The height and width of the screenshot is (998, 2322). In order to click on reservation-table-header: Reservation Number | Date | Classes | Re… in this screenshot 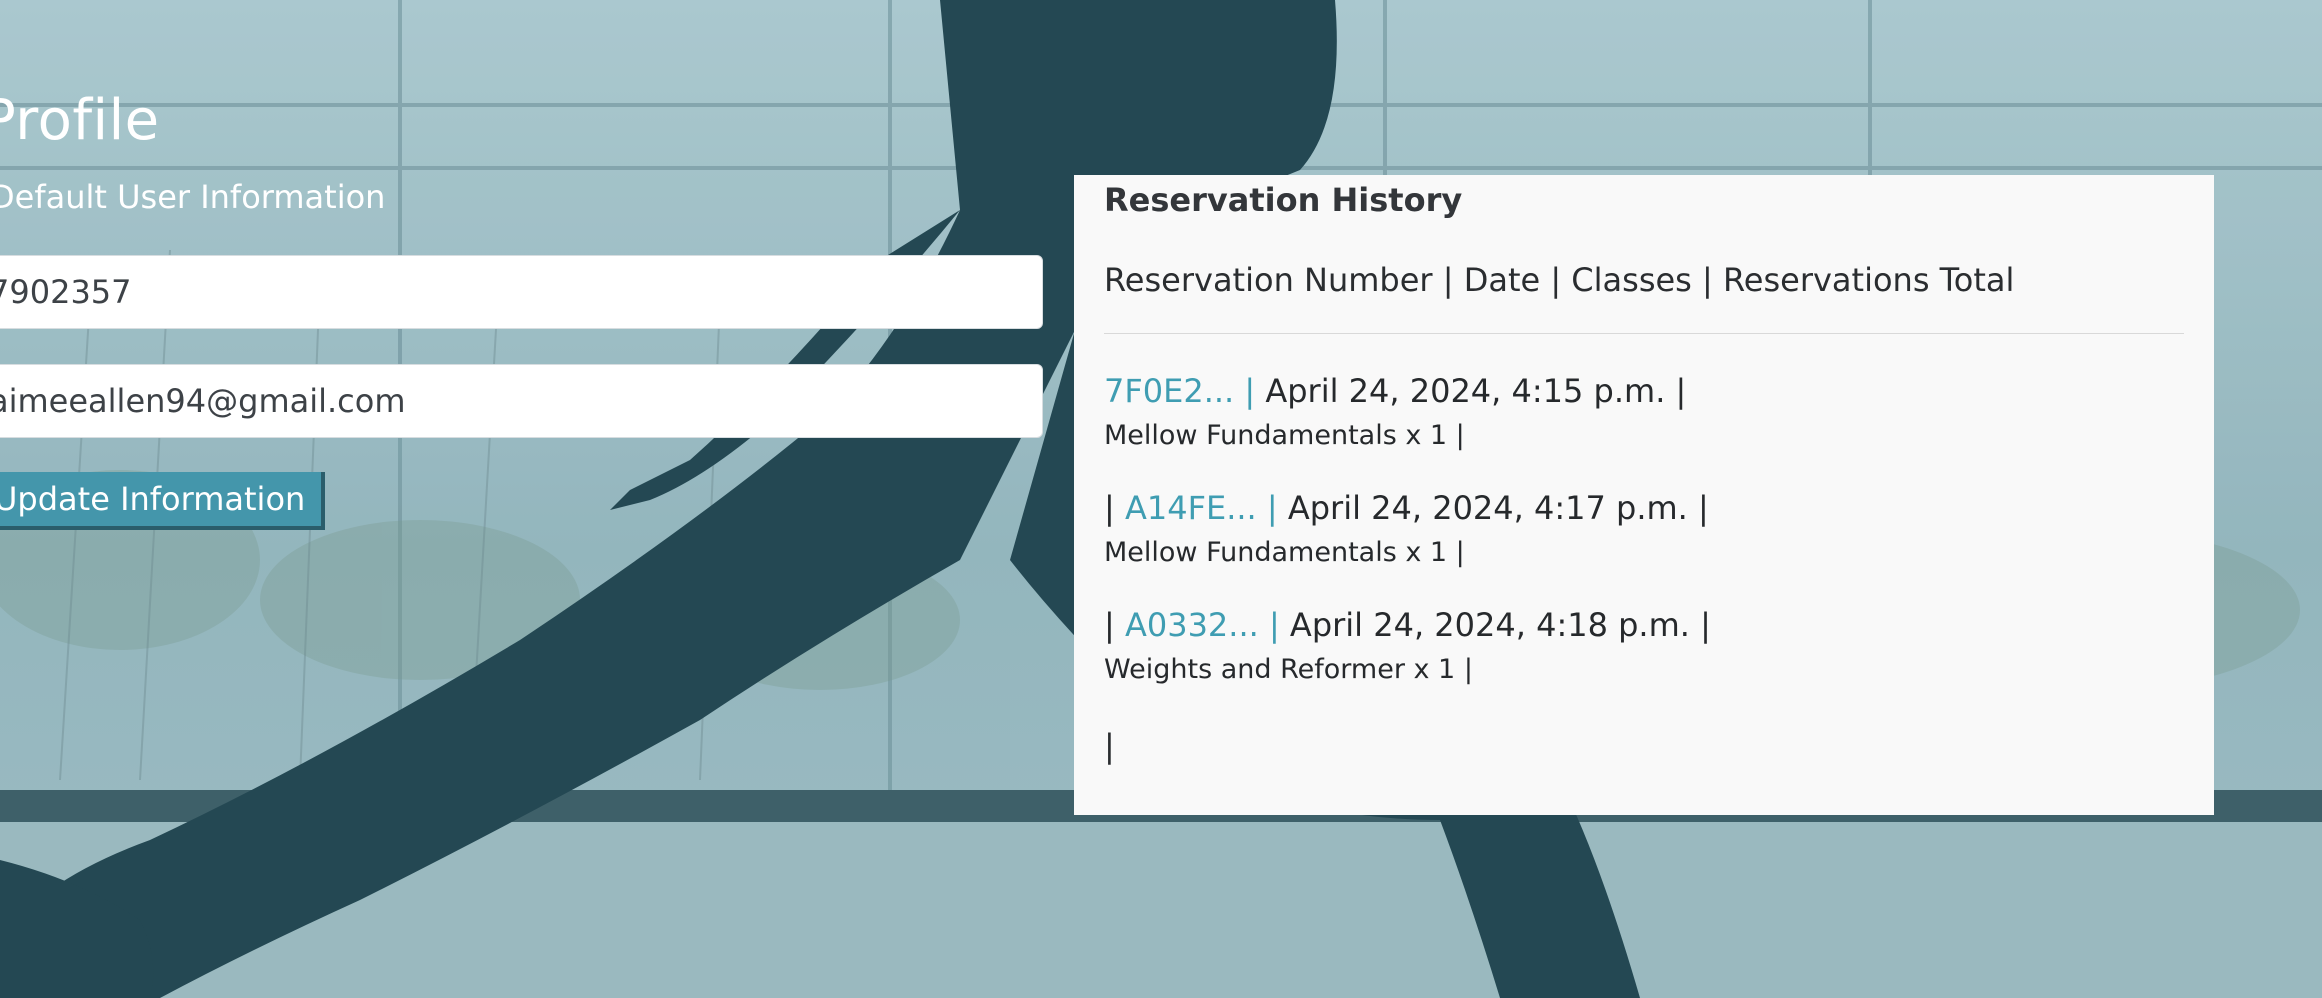, I will do `click(1559, 280)`.